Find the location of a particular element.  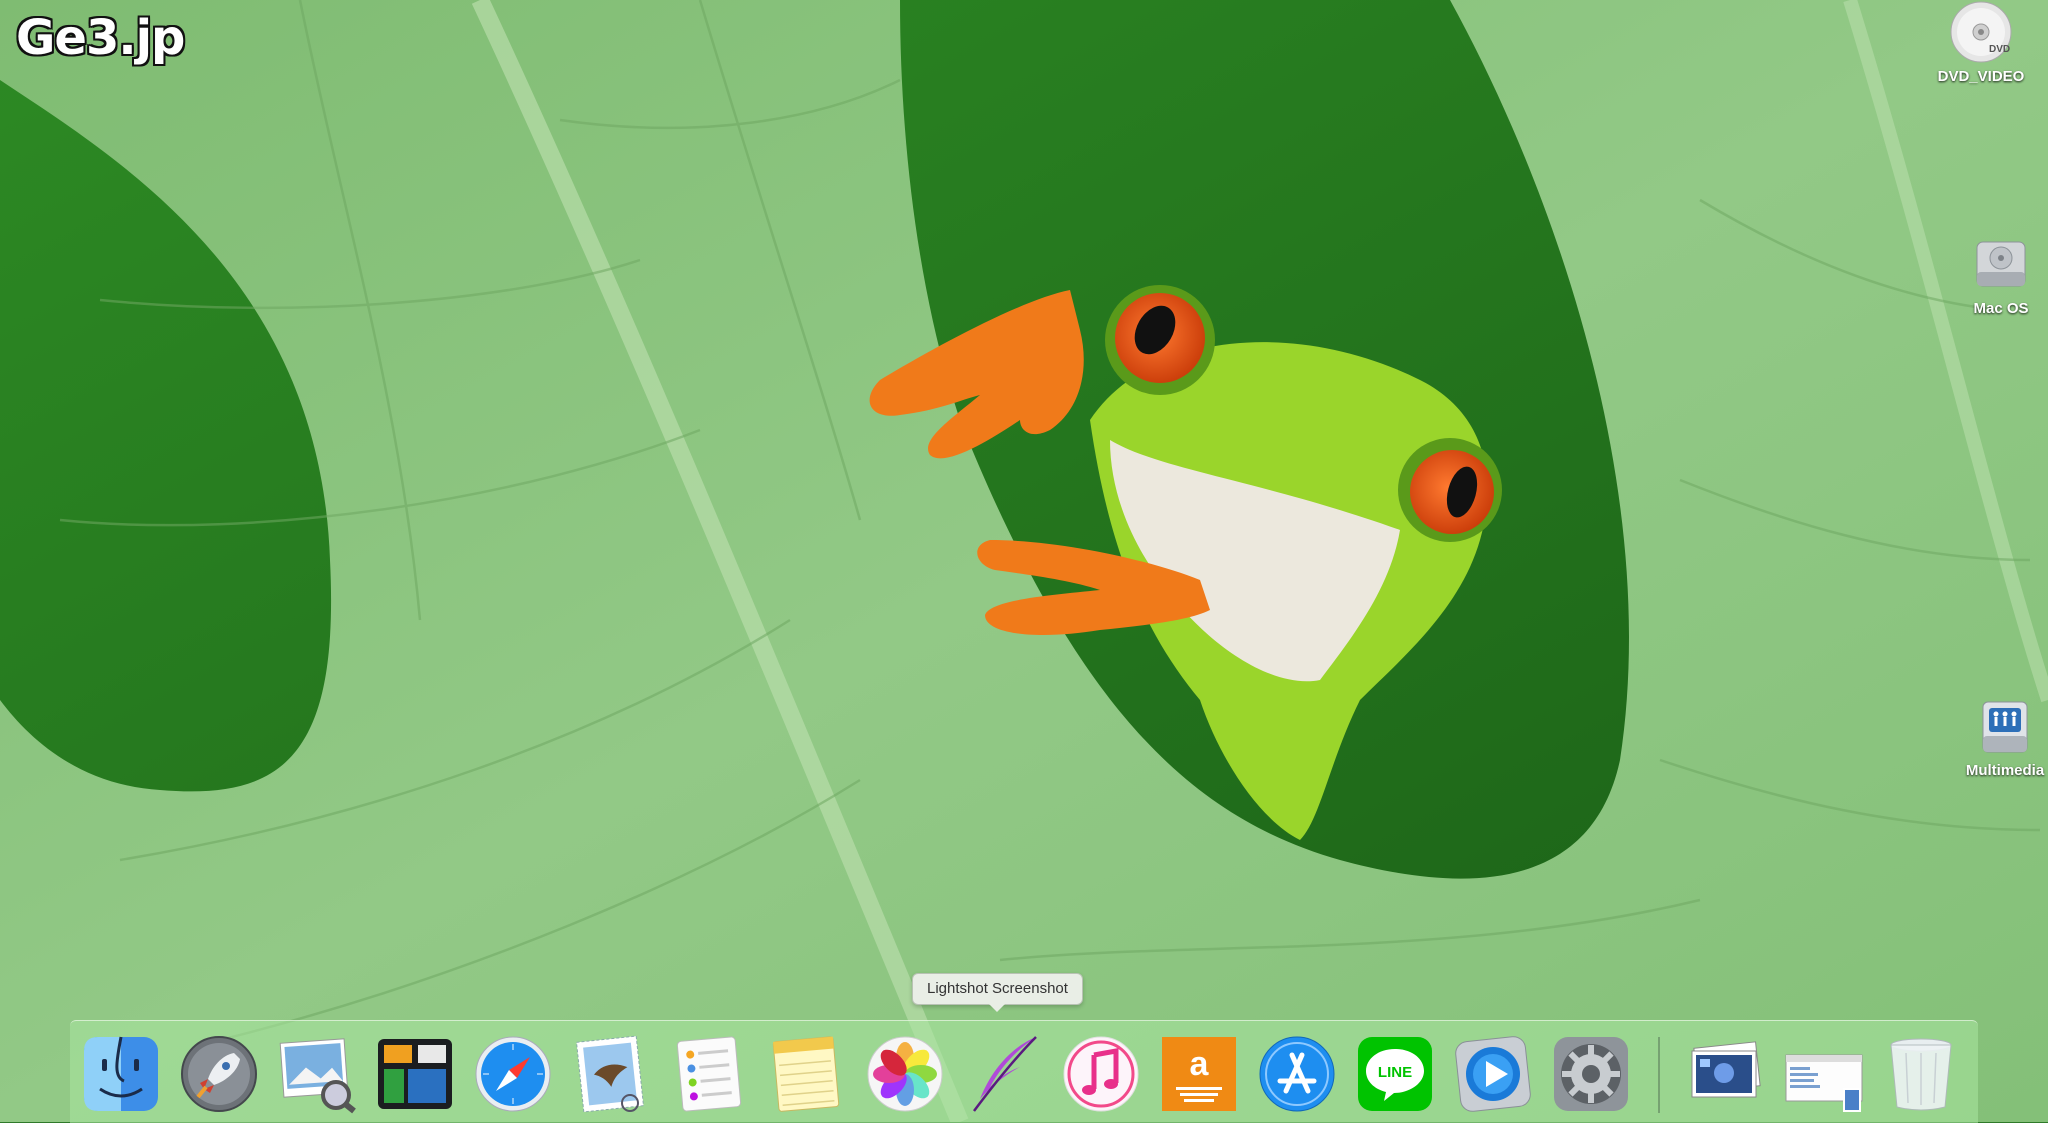

amazon-music-letter: a is located at coordinates (1200, 1064).